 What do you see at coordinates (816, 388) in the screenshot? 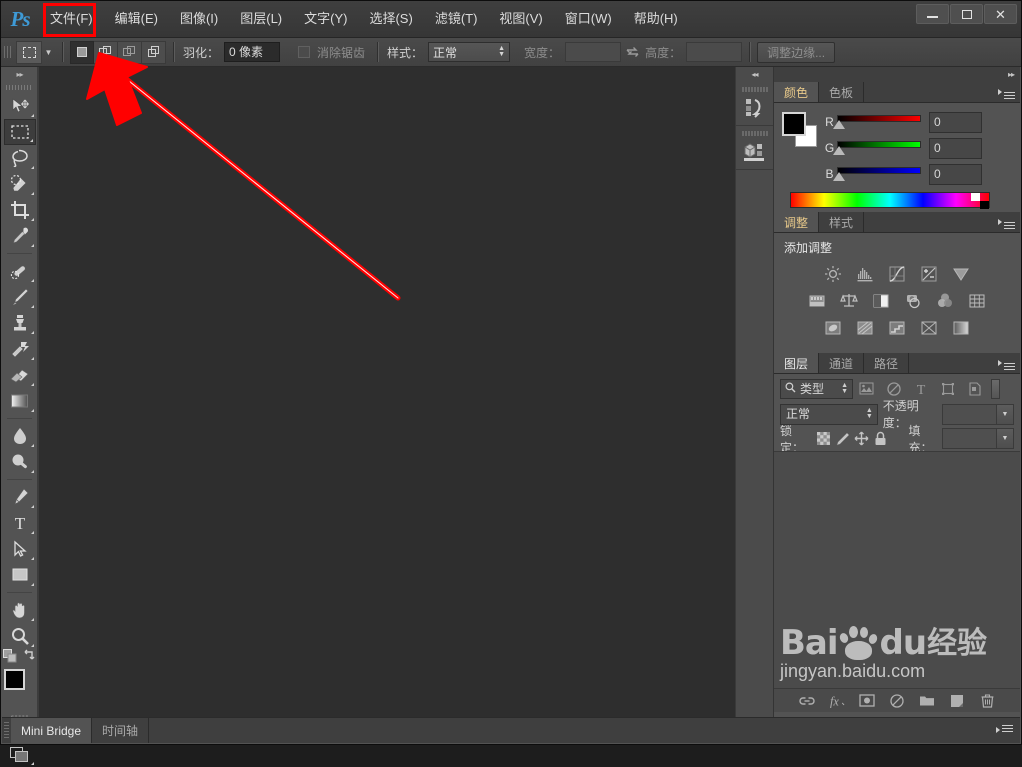
I see `layer-filter-type-select: 类型 ▲ ▼` at bounding box center [816, 388].